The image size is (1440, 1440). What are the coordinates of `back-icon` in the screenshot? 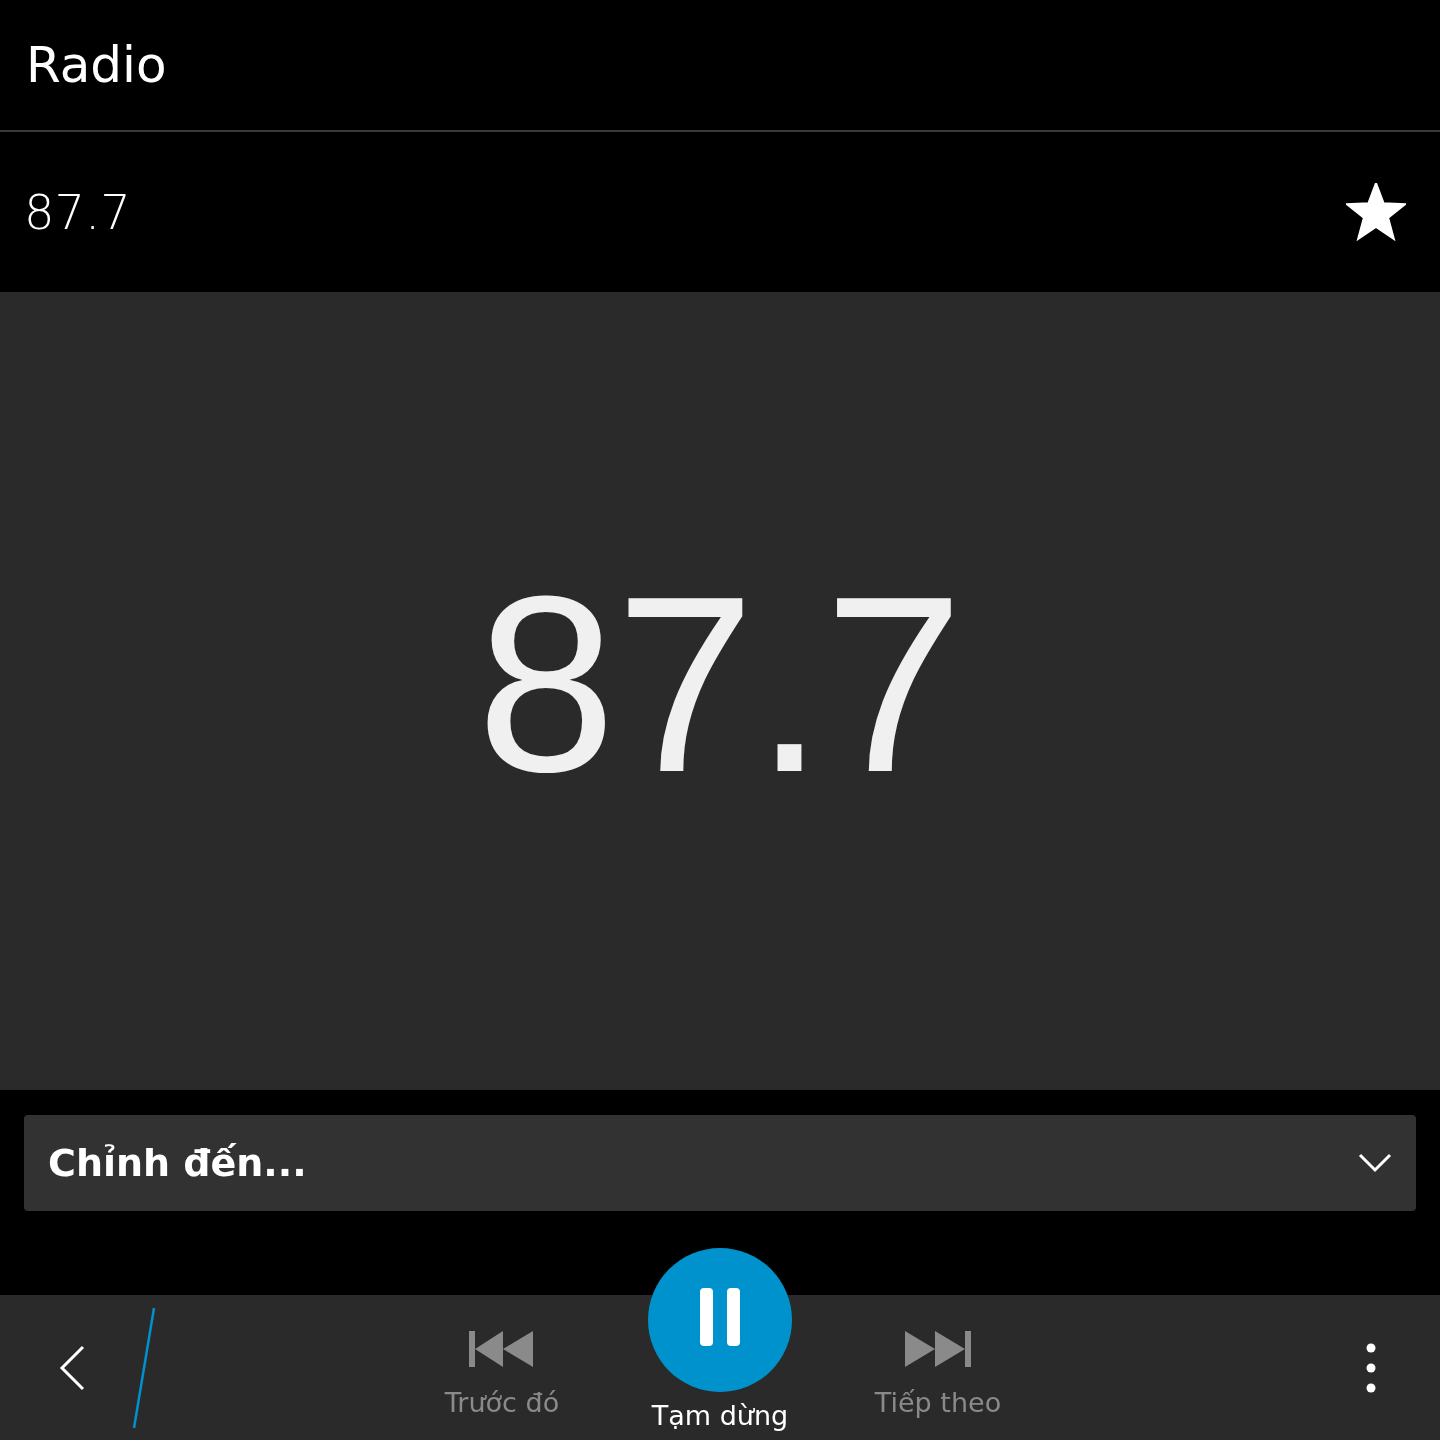 It's located at (72, 1367).